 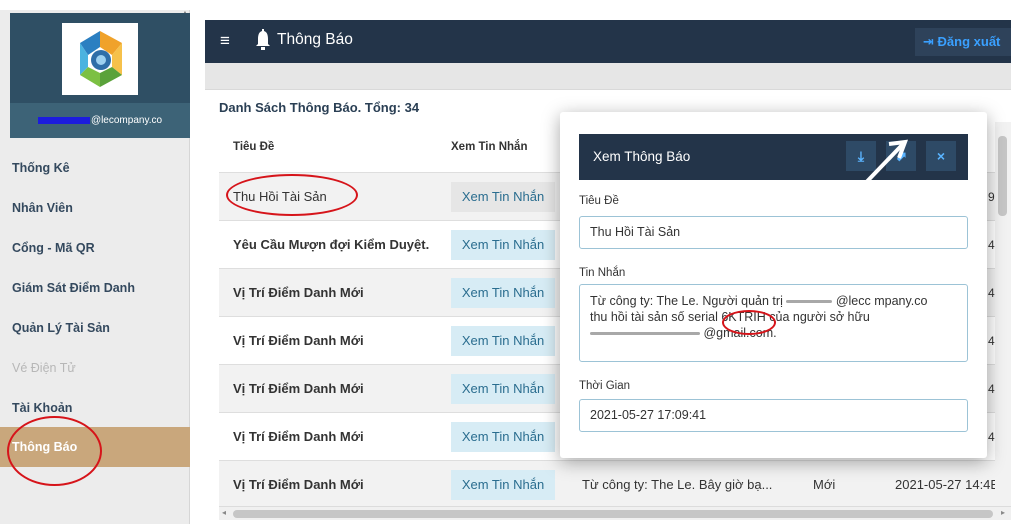 What do you see at coordinates (740, 333) in the screenshot?
I see `message-text: @gmail.com.` at bounding box center [740, 333].